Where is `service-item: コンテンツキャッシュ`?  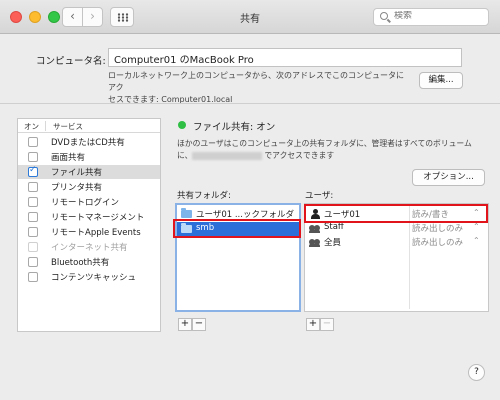 service-item: コンテンツキャッシュ is located at coordinates (89, 277).